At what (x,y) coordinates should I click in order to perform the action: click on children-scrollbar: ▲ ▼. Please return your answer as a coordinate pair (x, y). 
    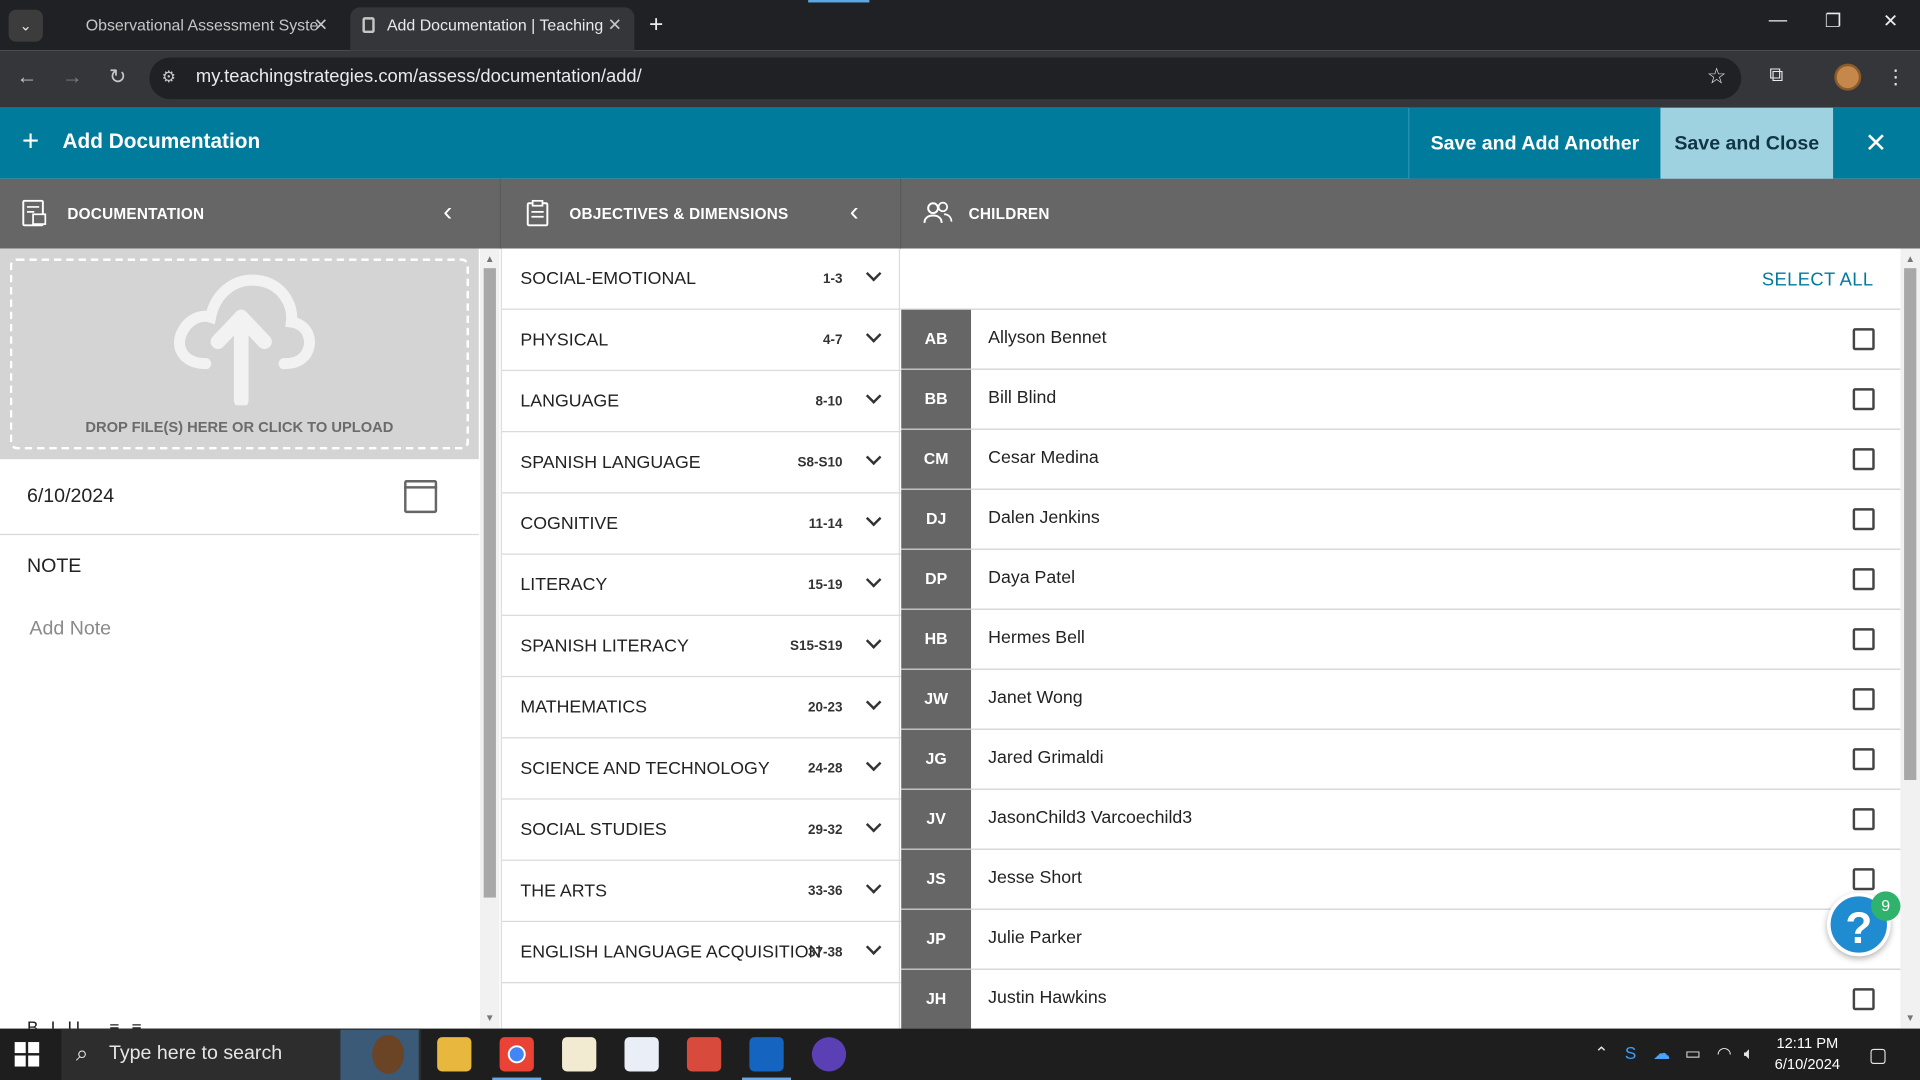
    Looking at the image, I should click on (1910, 638).